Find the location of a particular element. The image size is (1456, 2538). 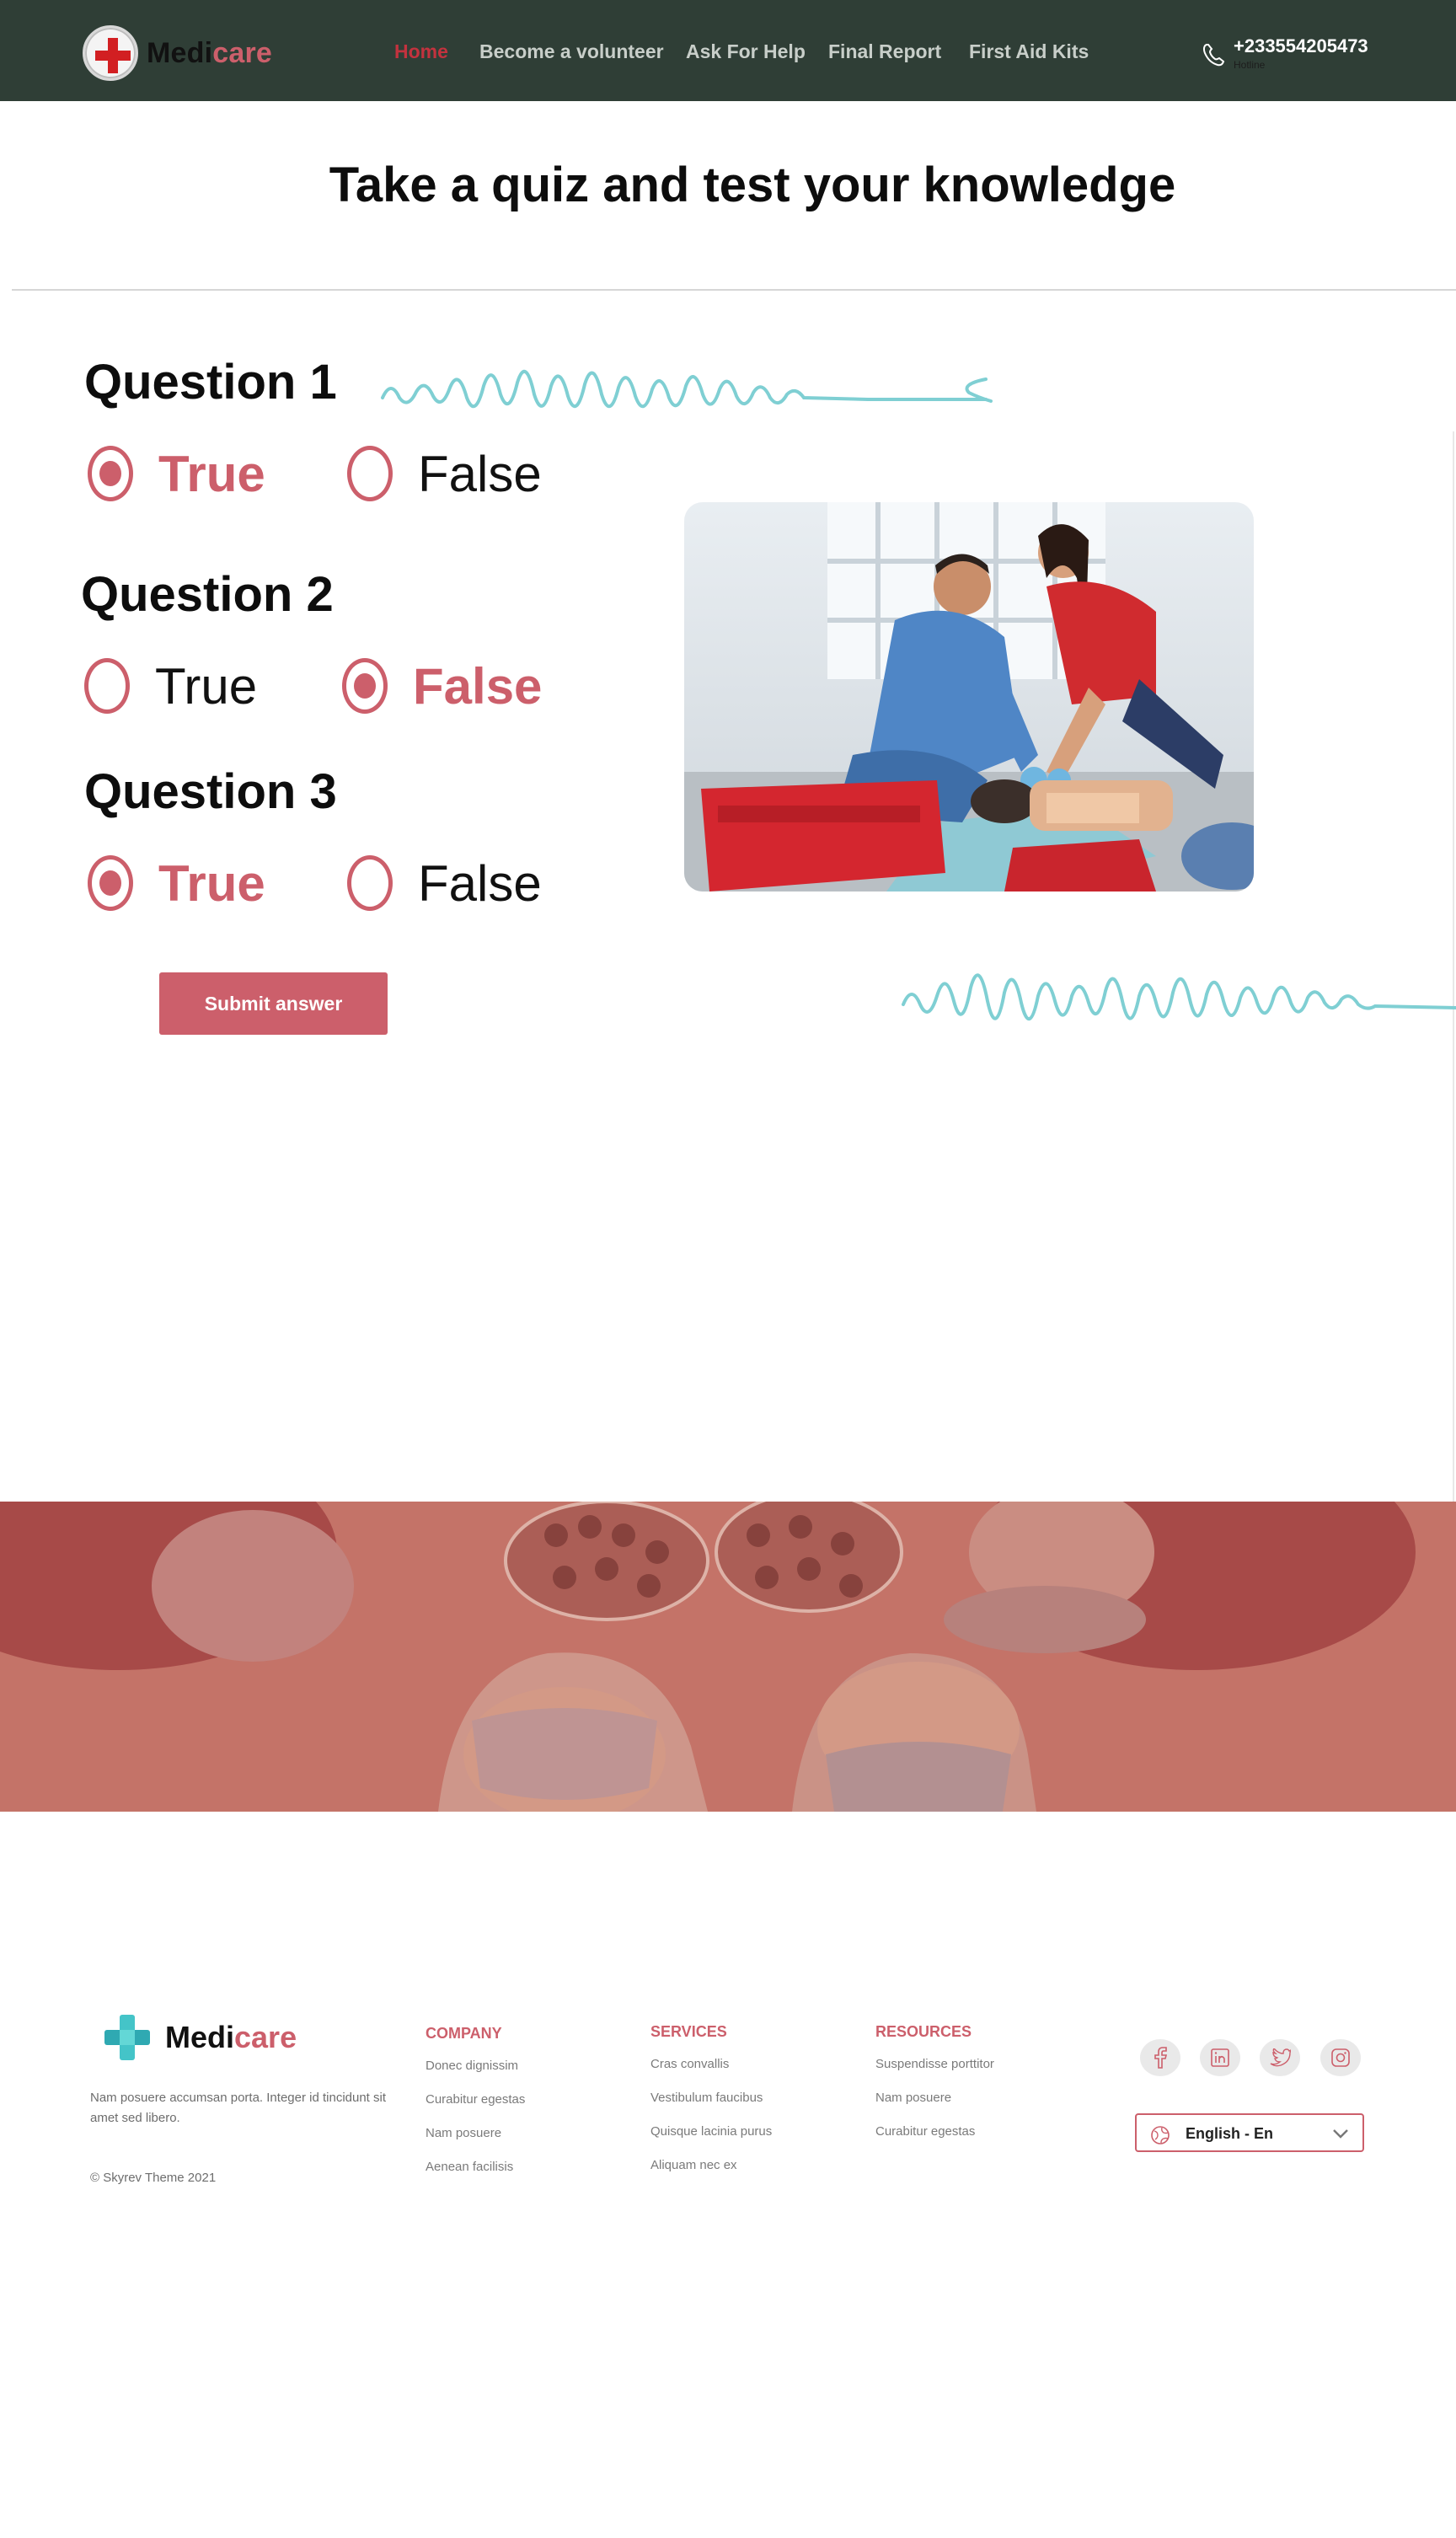

footer-brand-name: Medicare is located at coordinates (231, 2037).